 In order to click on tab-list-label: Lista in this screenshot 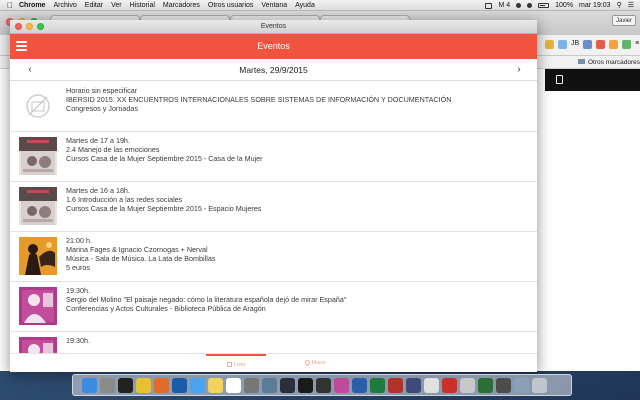, I will do `click(239, 365)`.